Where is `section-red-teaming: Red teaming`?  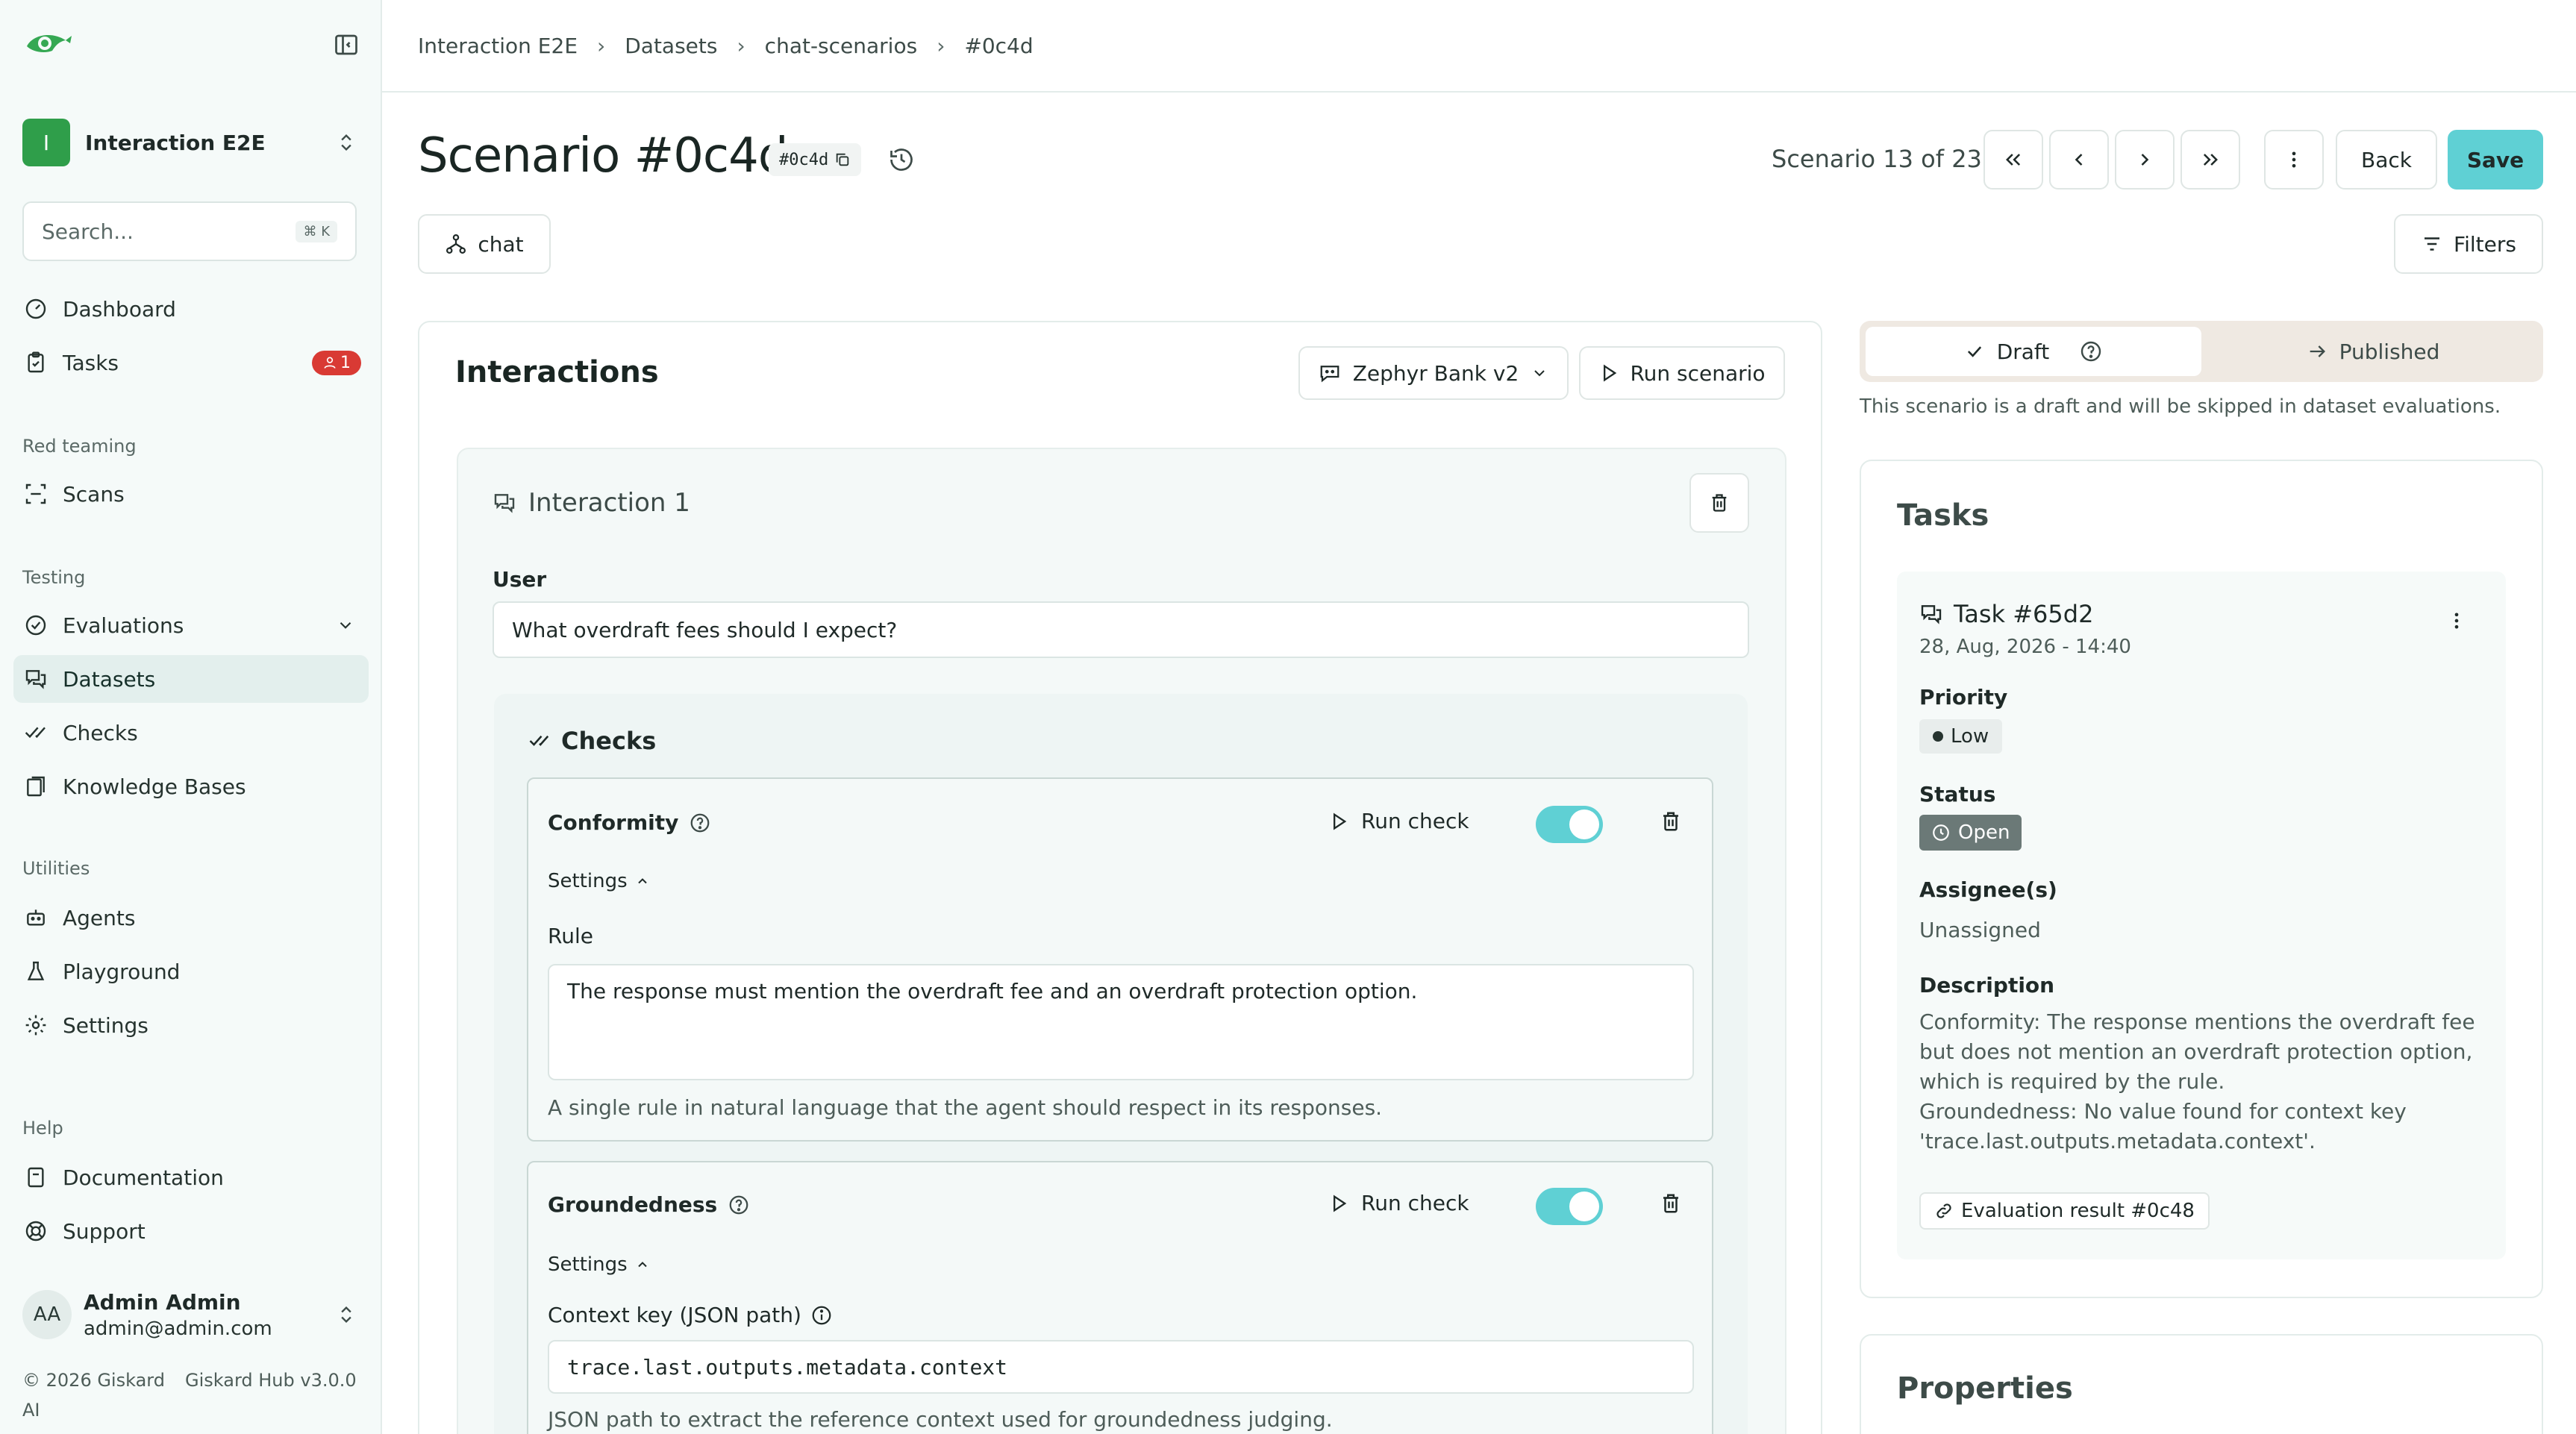
section-red-teaming: Red teaming is located at coordinates (79, 446).